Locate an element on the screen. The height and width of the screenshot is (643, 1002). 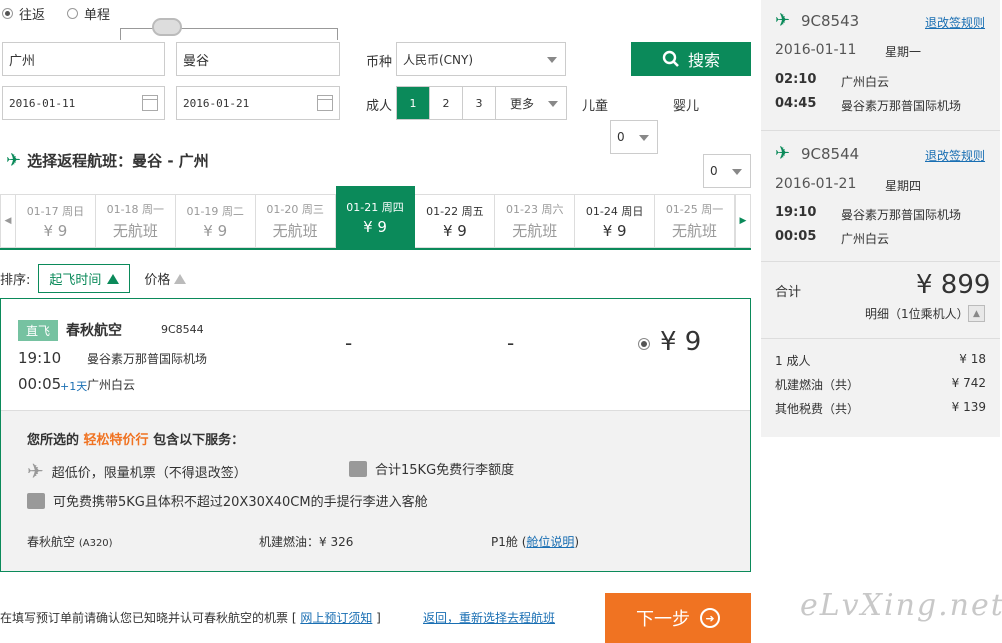
sort-by-time-button: 起飞时间 is located at coordinates (84, 278).